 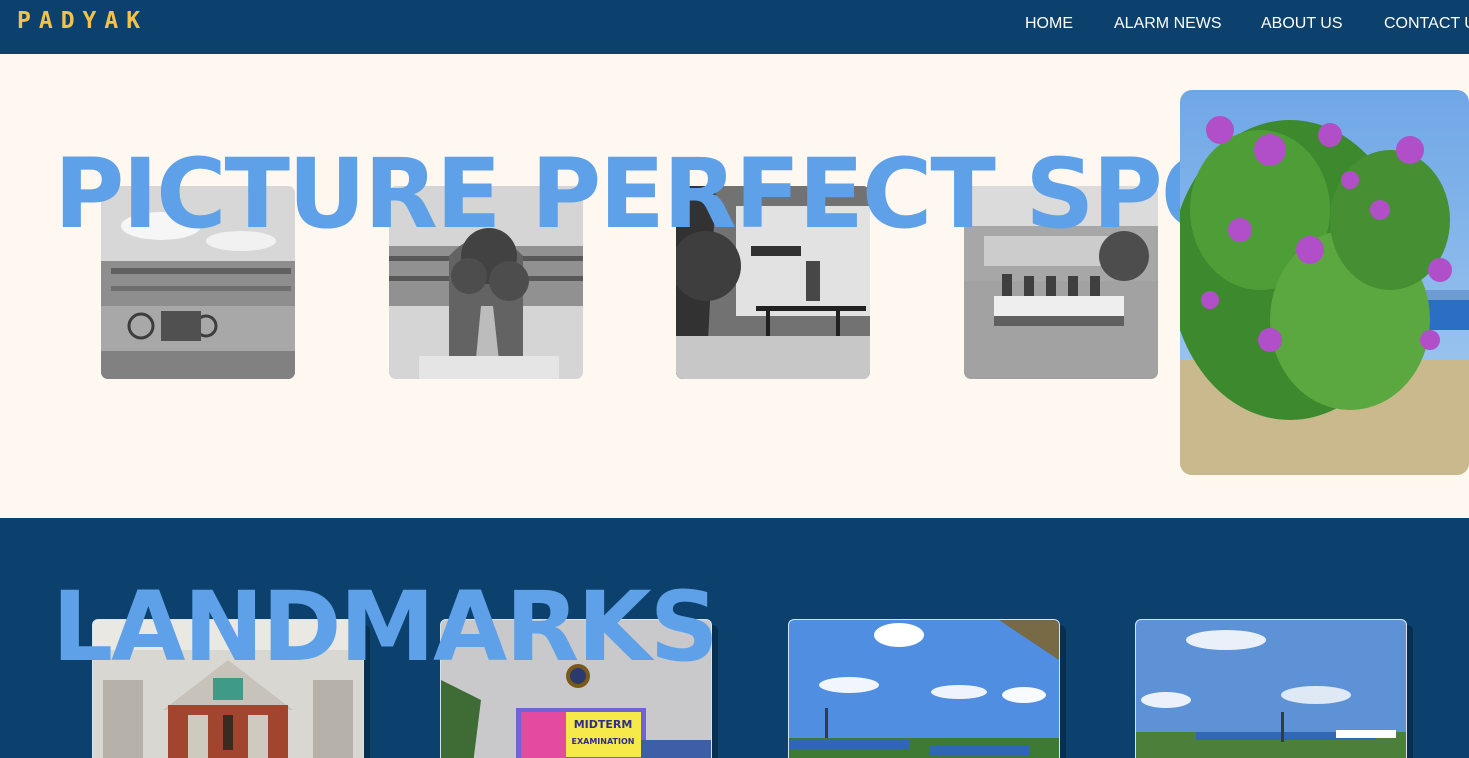 I want to click on site-logo: PADYAK, so click(x=82, y=21).